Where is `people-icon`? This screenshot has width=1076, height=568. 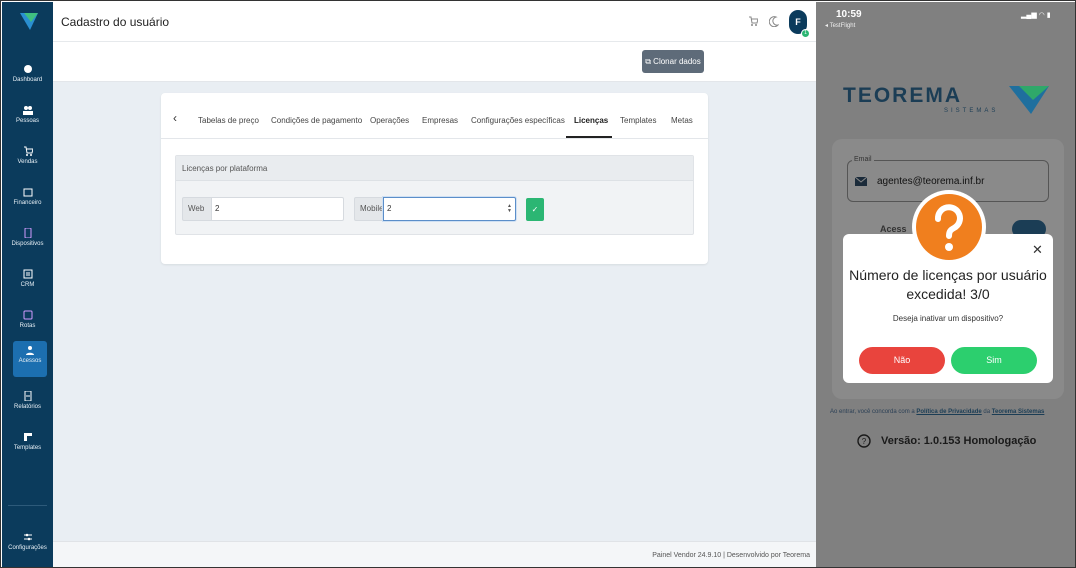
people-icon is located at coordinates (27, 110).